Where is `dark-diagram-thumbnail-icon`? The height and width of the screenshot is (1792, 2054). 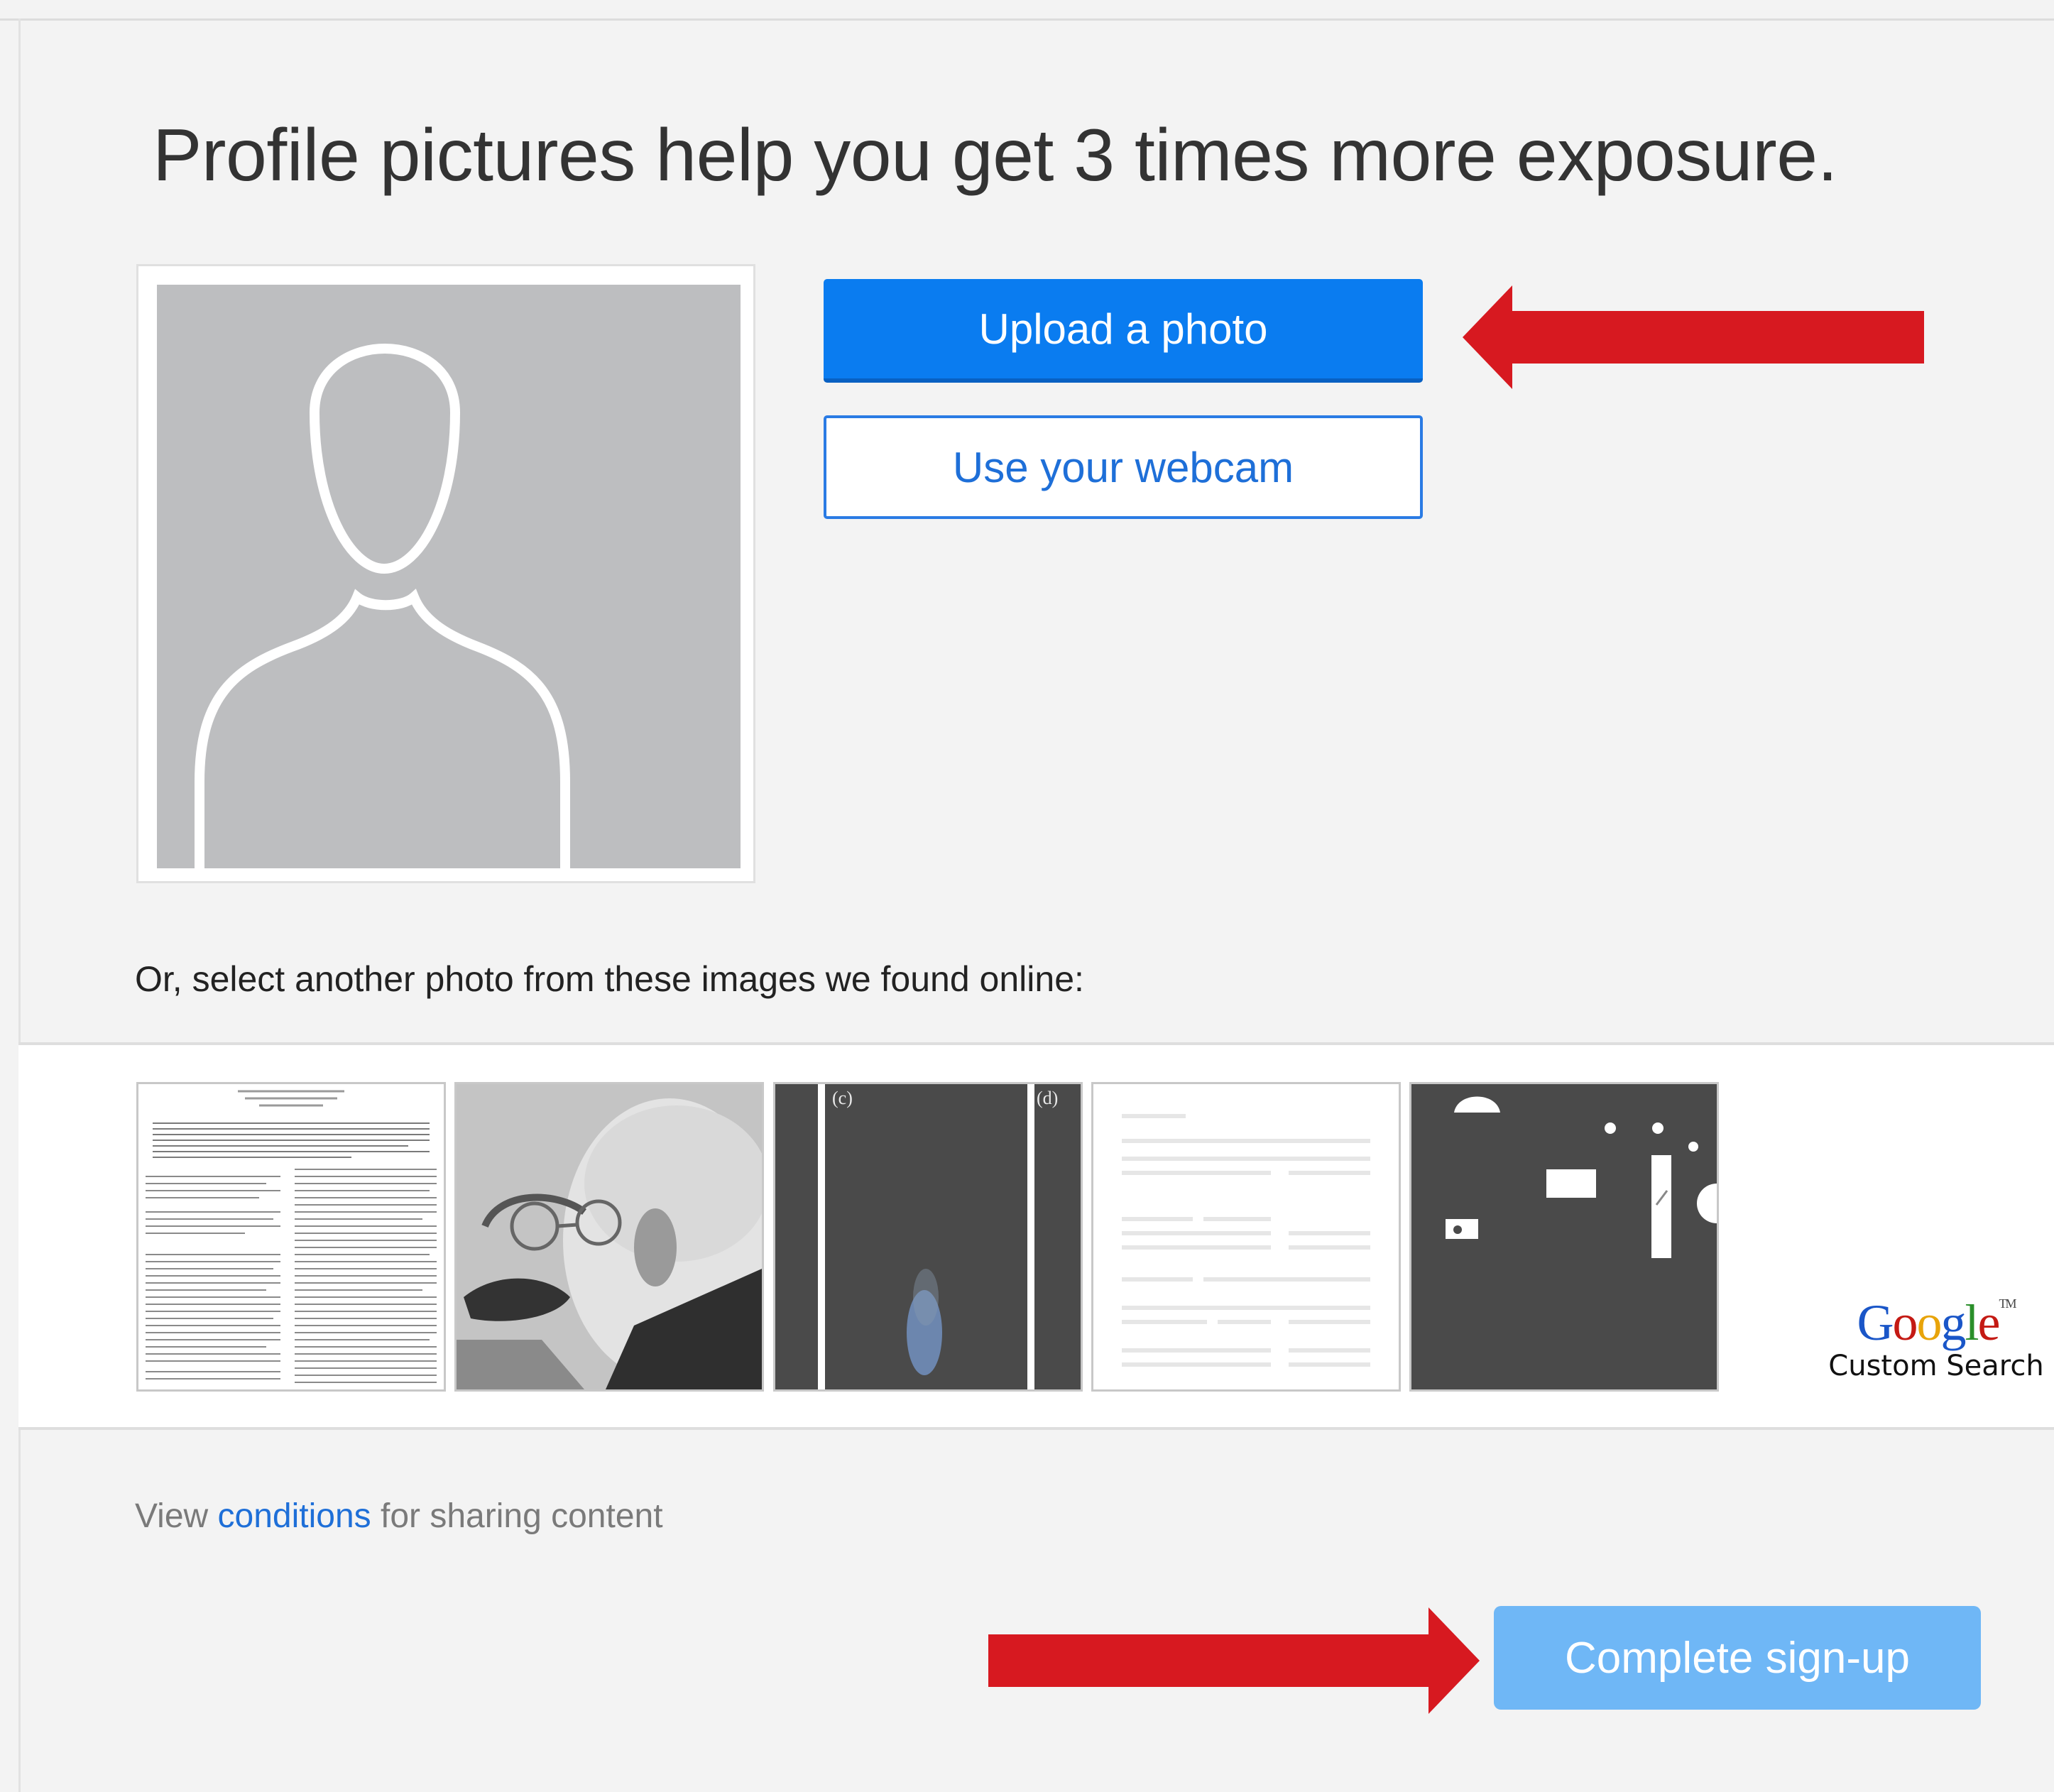
dark-diagram-thumbnail-icon is located at coordinates (1564, 1236).